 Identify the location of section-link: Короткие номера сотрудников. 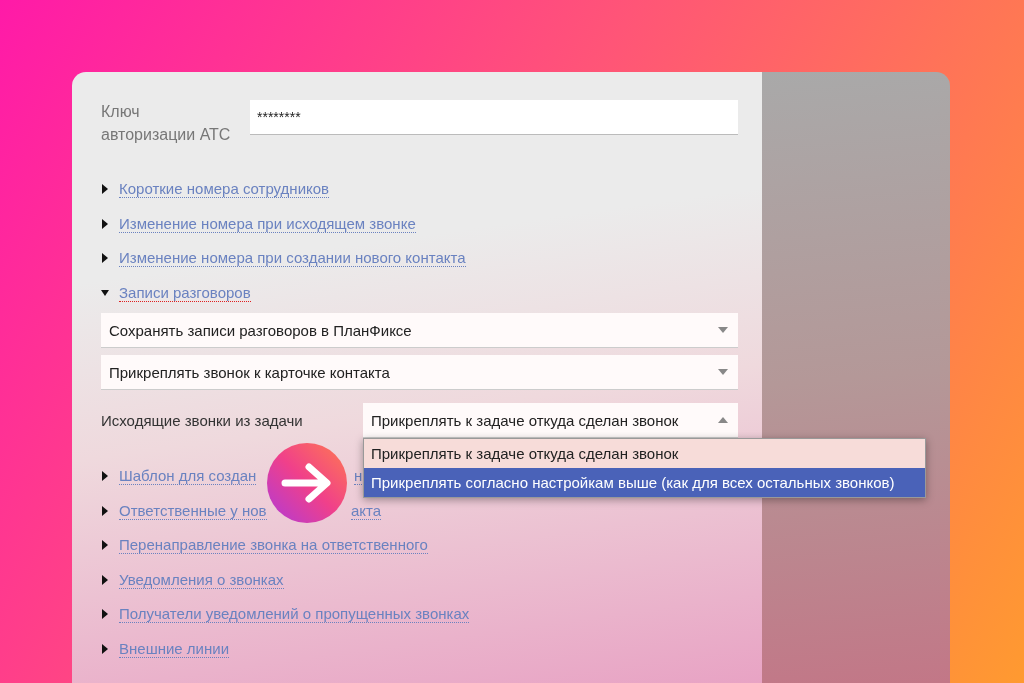
(224, 189).